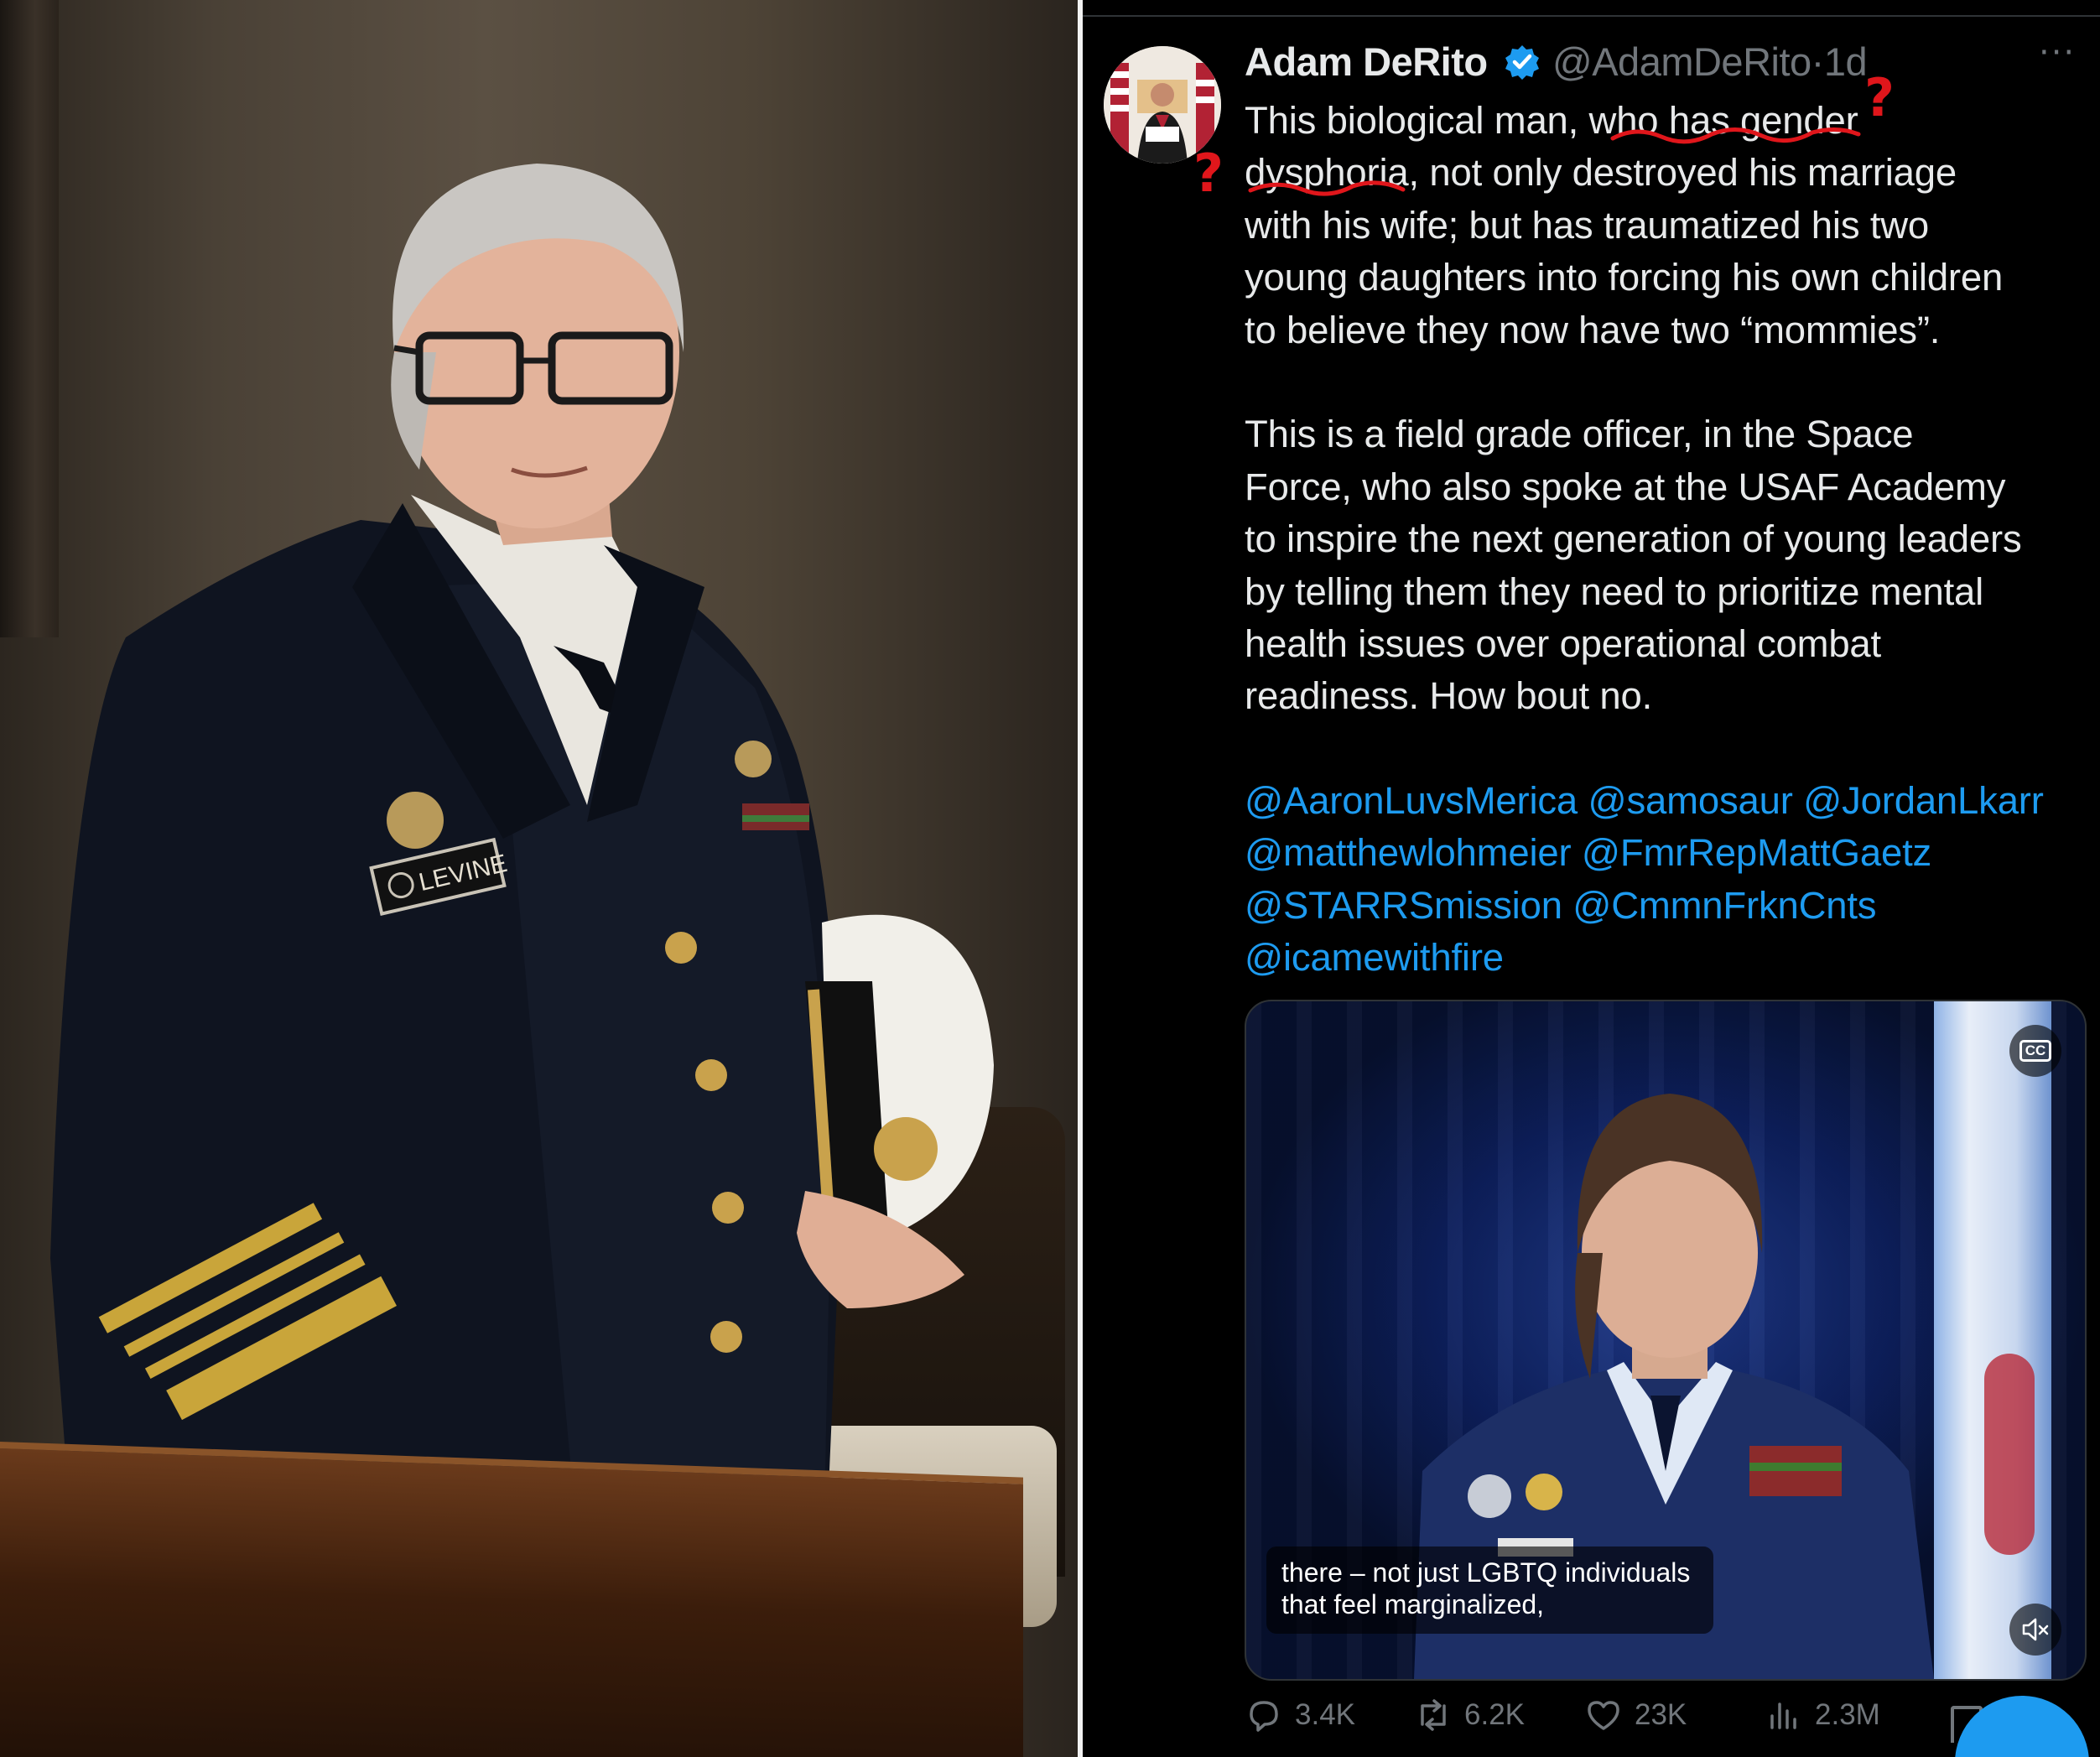 This screenshot has width=2100, height=1757. Describe the element at coordinates (1591, 16) in the screenshot. I see `top-border` at that location.